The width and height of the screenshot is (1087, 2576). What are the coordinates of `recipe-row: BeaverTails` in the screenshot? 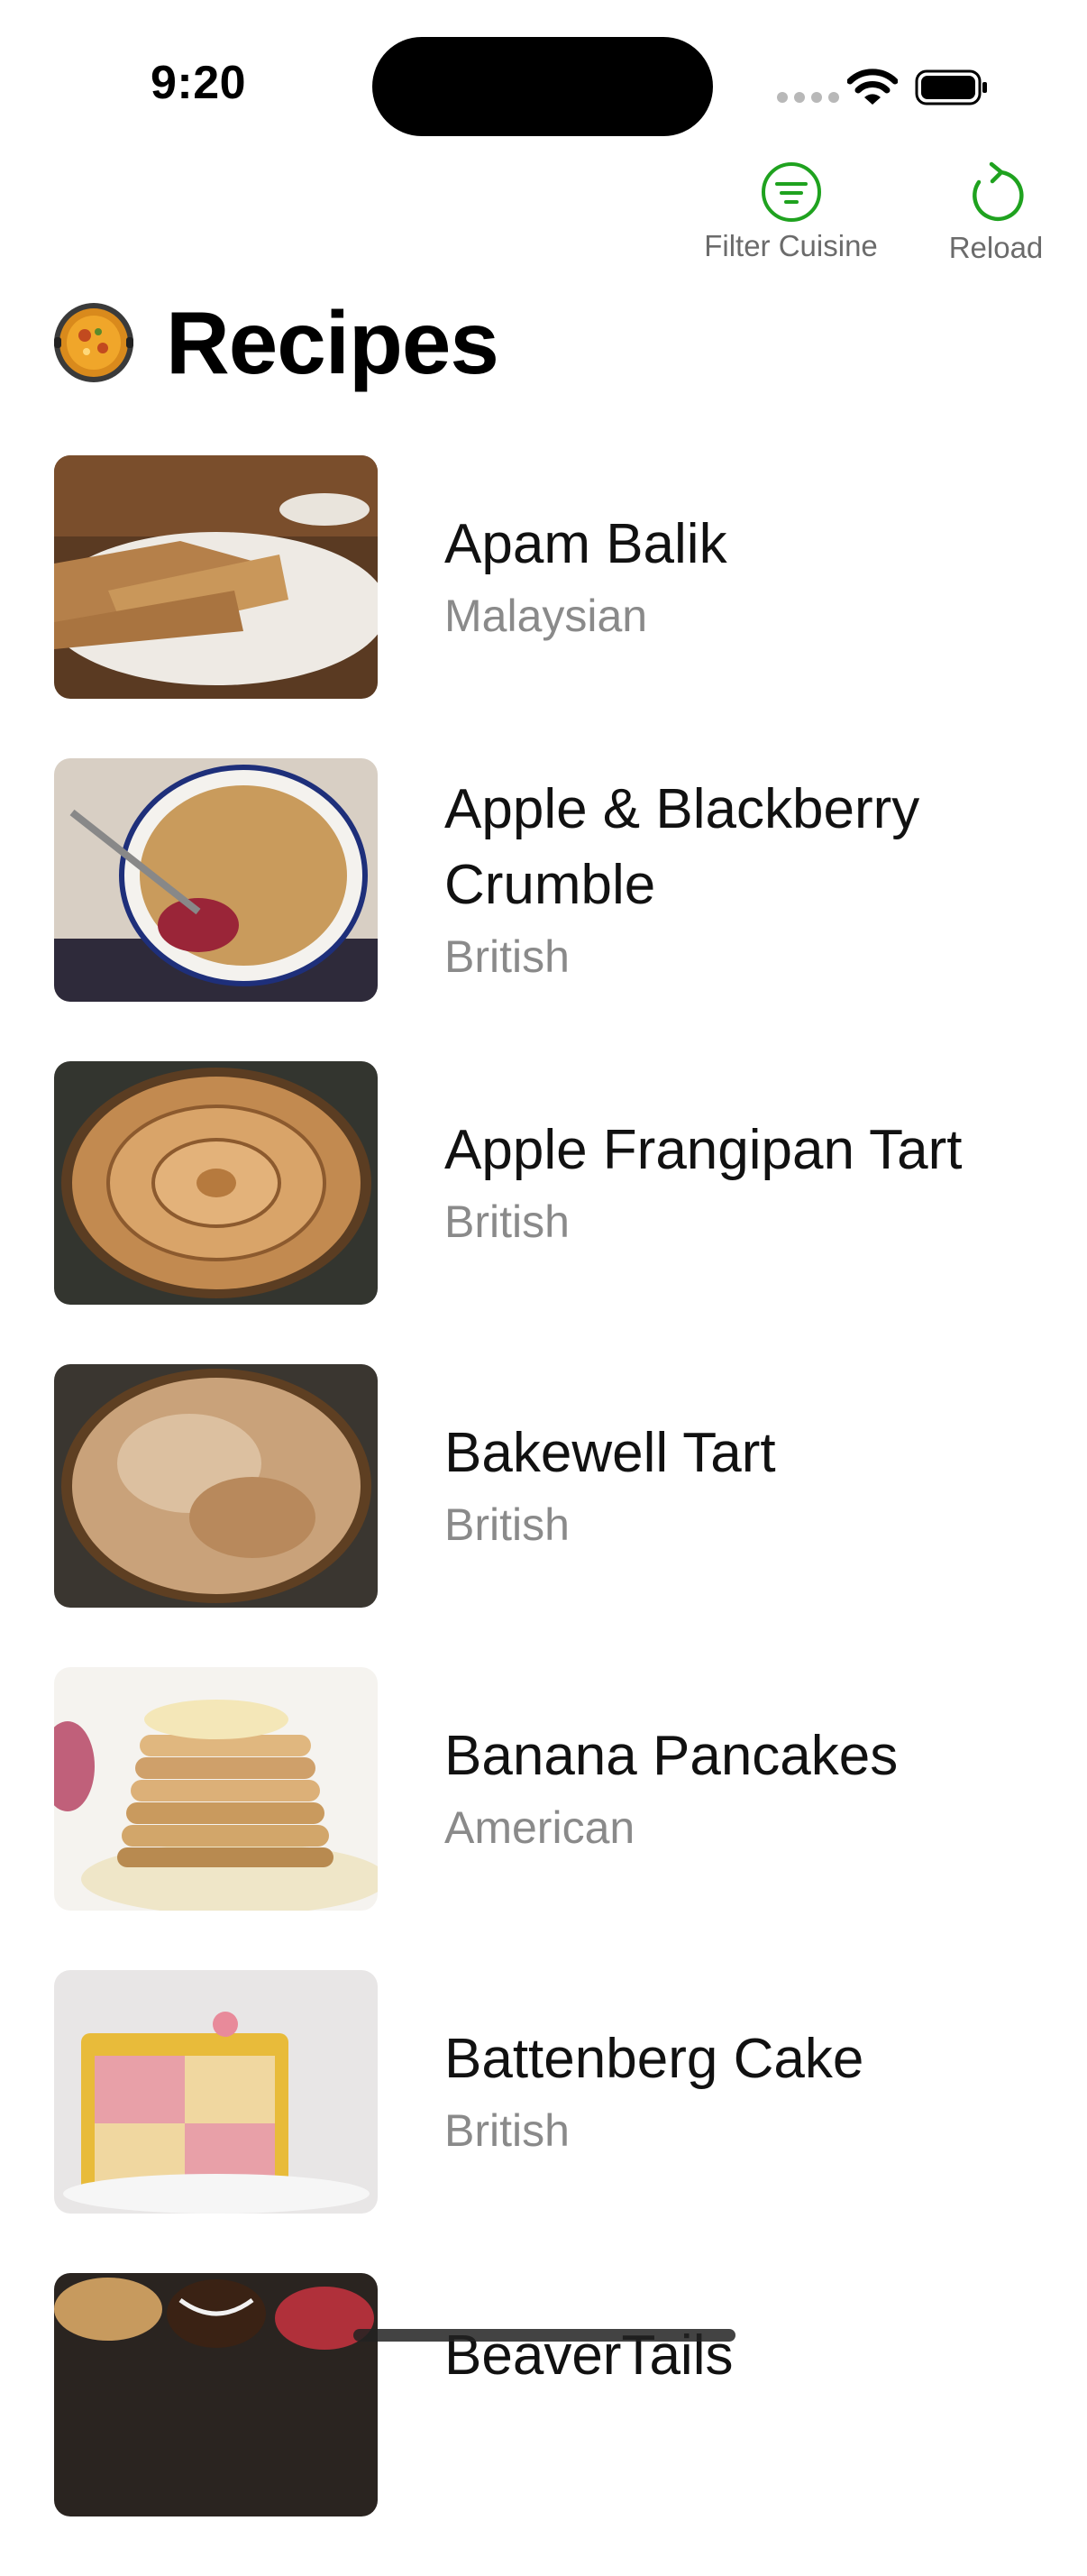 It's located at (543, 2424).